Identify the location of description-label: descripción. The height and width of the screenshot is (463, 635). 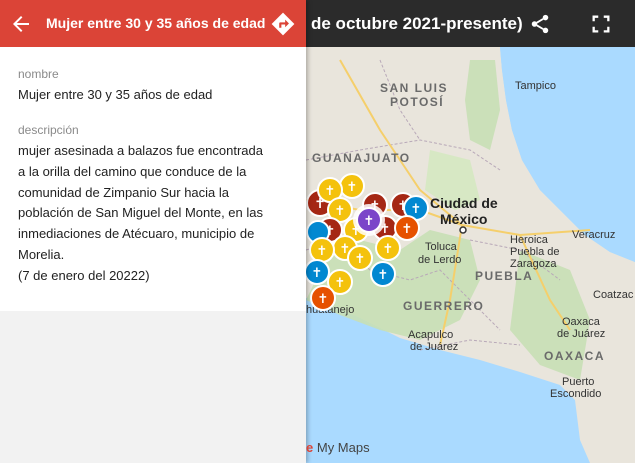
(48, 130).